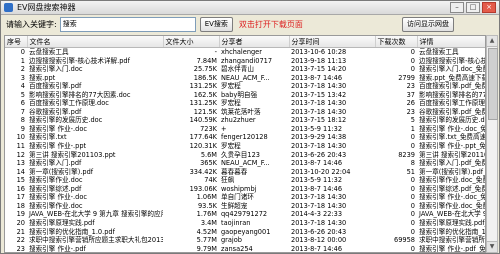 The height and width of the screenshot is (254, 500). Describe the element at coordinates (241, 111) in the screenshot. I see `table-cell: 筑莱花落叶落` at that location.